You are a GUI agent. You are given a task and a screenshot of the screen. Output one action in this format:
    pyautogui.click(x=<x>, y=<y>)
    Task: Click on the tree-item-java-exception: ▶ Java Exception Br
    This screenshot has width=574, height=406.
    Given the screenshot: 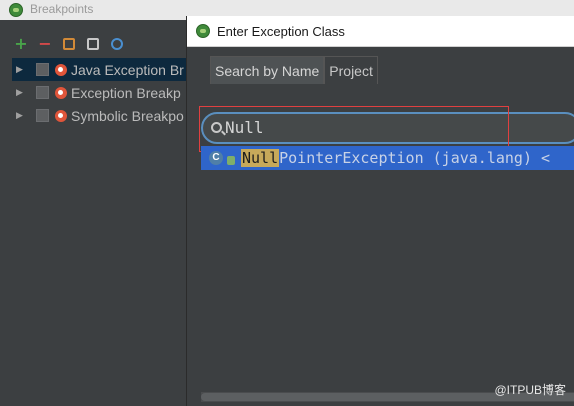 What is the action you would take?
    pyautogui.click(x=100, y=69)
    